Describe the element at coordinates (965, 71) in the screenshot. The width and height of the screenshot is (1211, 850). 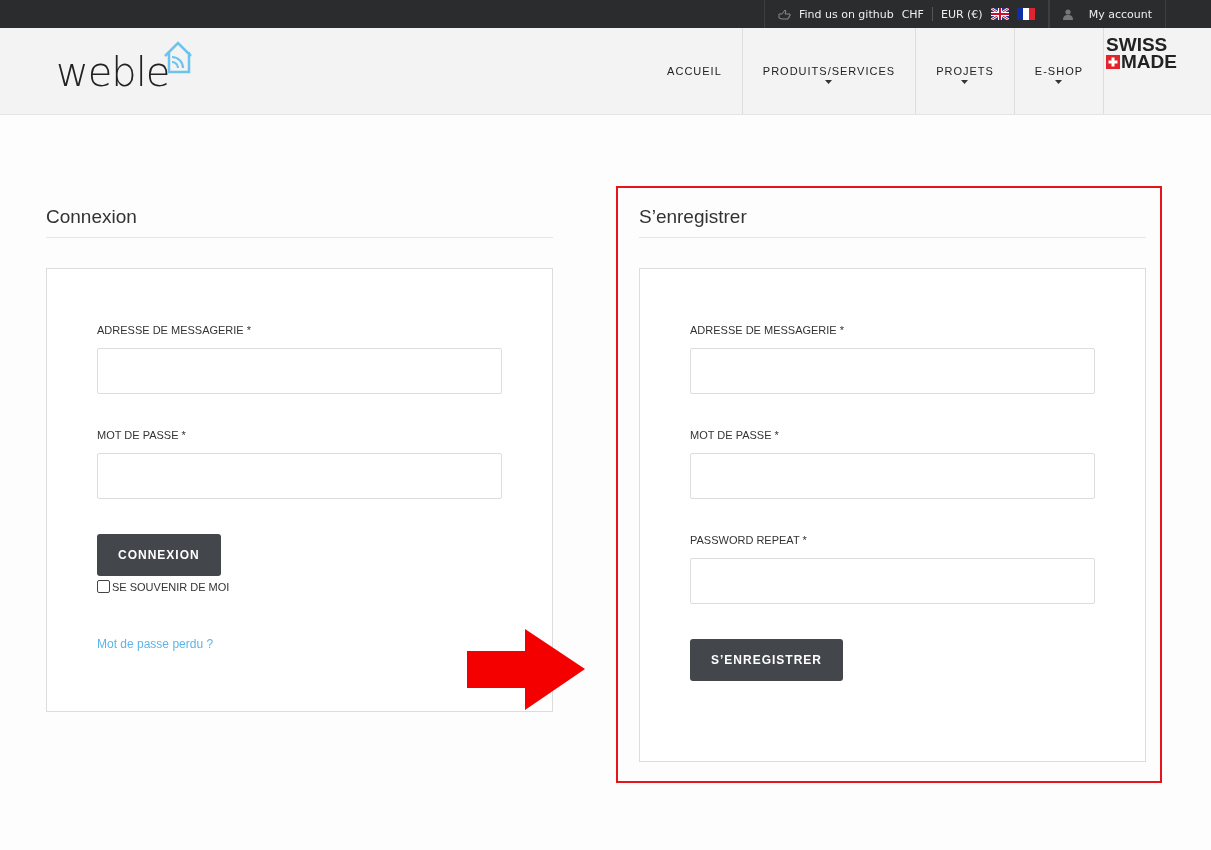
I see `nav-link: PROJETS` at that location.